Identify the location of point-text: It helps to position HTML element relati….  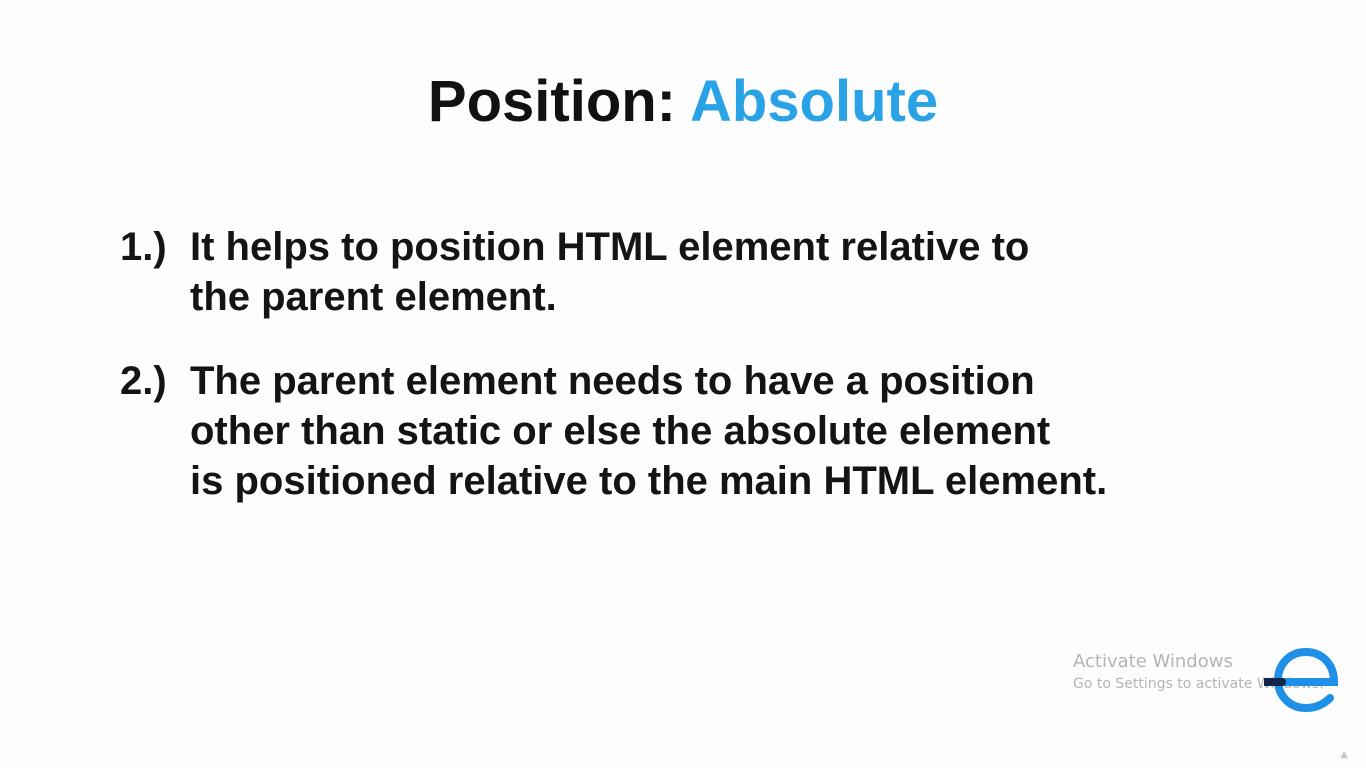
(755, 272).